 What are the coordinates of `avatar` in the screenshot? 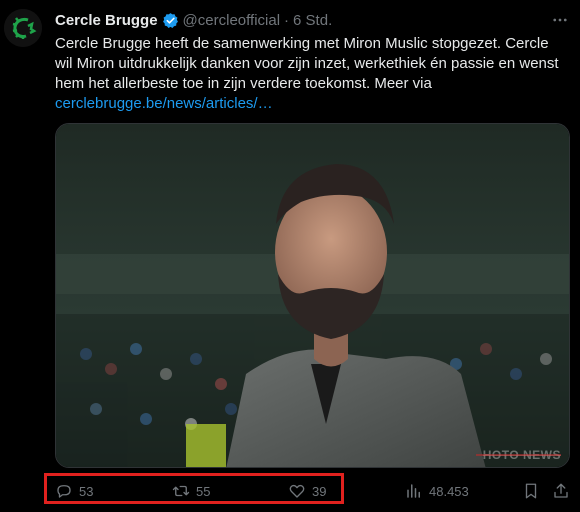 It's located at (23, 28).